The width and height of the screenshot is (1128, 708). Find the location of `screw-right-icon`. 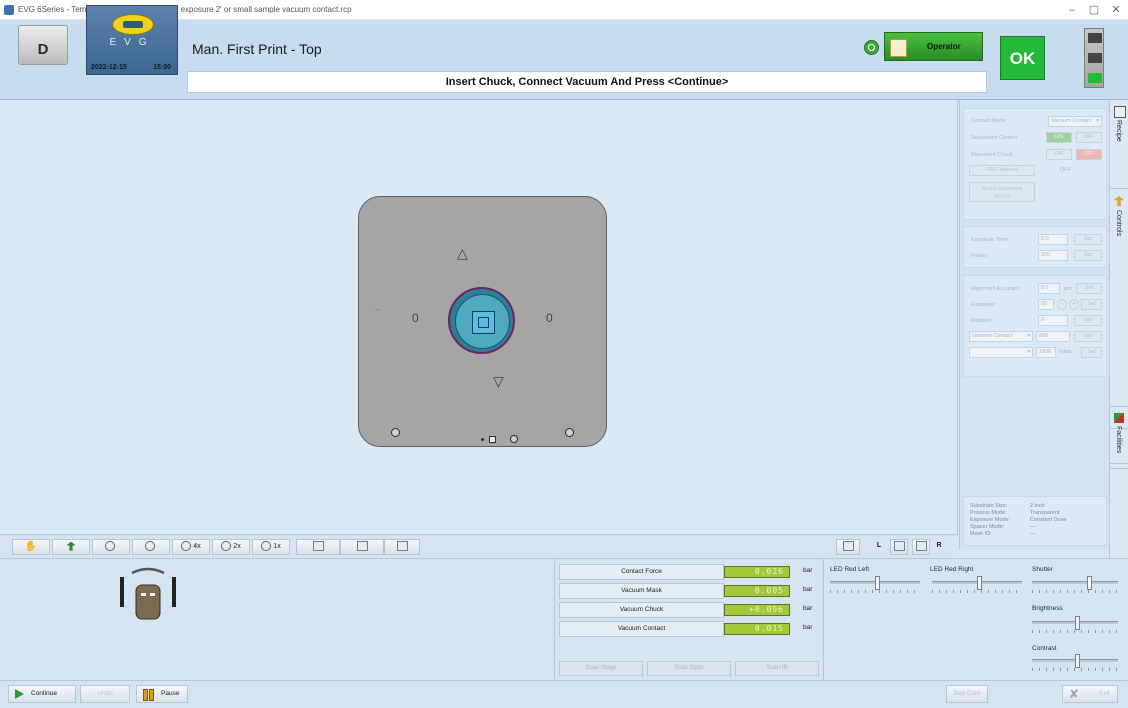

screw-right-icon is located at coordinates (569, 432).